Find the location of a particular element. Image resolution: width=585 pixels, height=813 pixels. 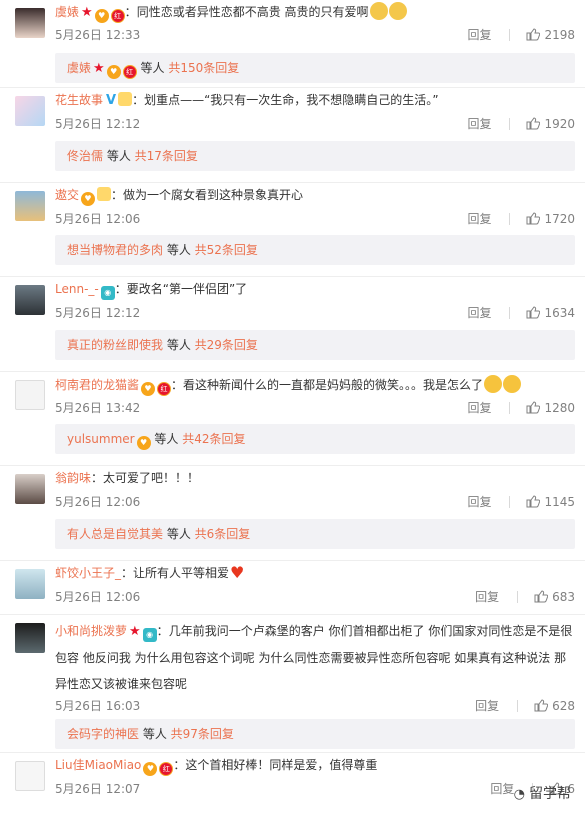

sub-reply-summary: 真正的粉丝即使我 等人 共29条回复 is located at coordinates (315, 345).